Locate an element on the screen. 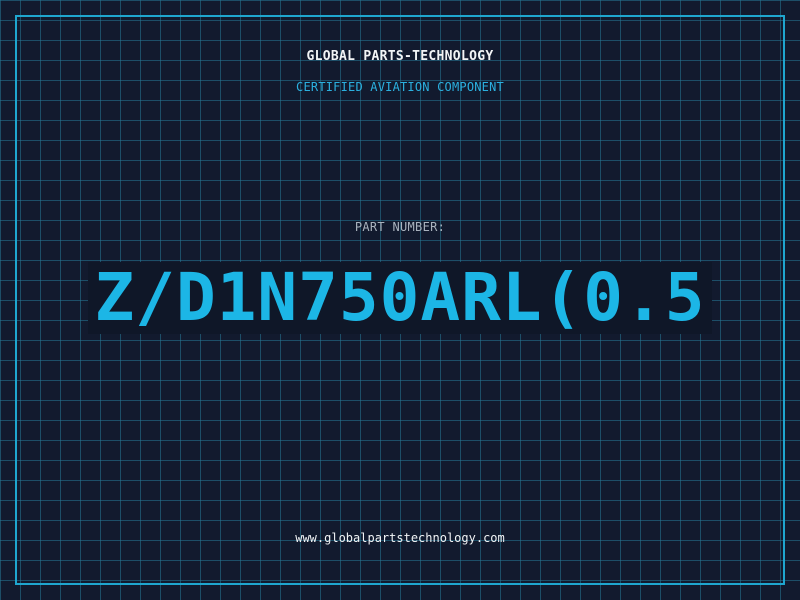 This screenshot has width=800, height=600. part-number-value-row: Z/D1N750ARL(0.5 is located at coordinates (400, 298).